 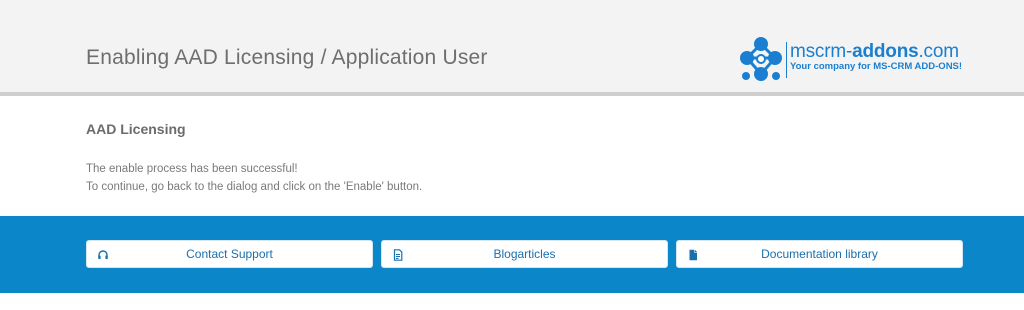 What do you see at coordinates (786, 60) in the screenshot?
I see `logo-divider` at bounding box center [786, 60].